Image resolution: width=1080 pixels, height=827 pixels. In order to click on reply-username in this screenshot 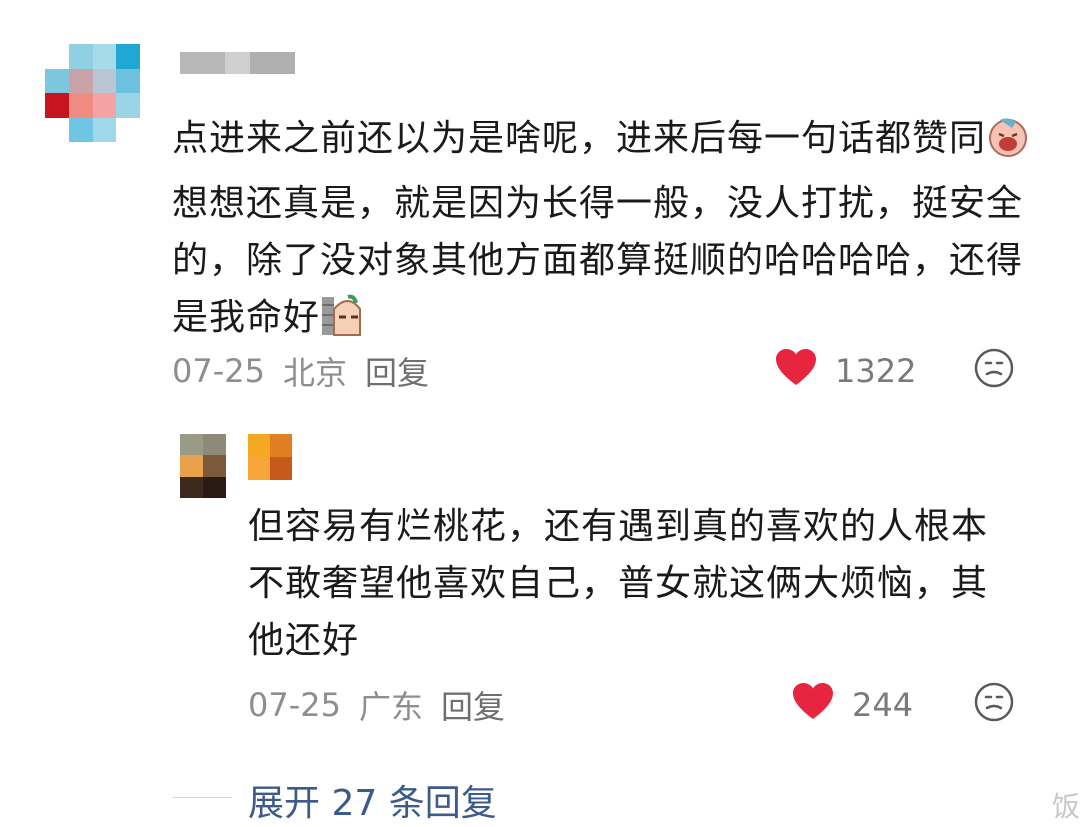, I will do `click(270, 457)`.